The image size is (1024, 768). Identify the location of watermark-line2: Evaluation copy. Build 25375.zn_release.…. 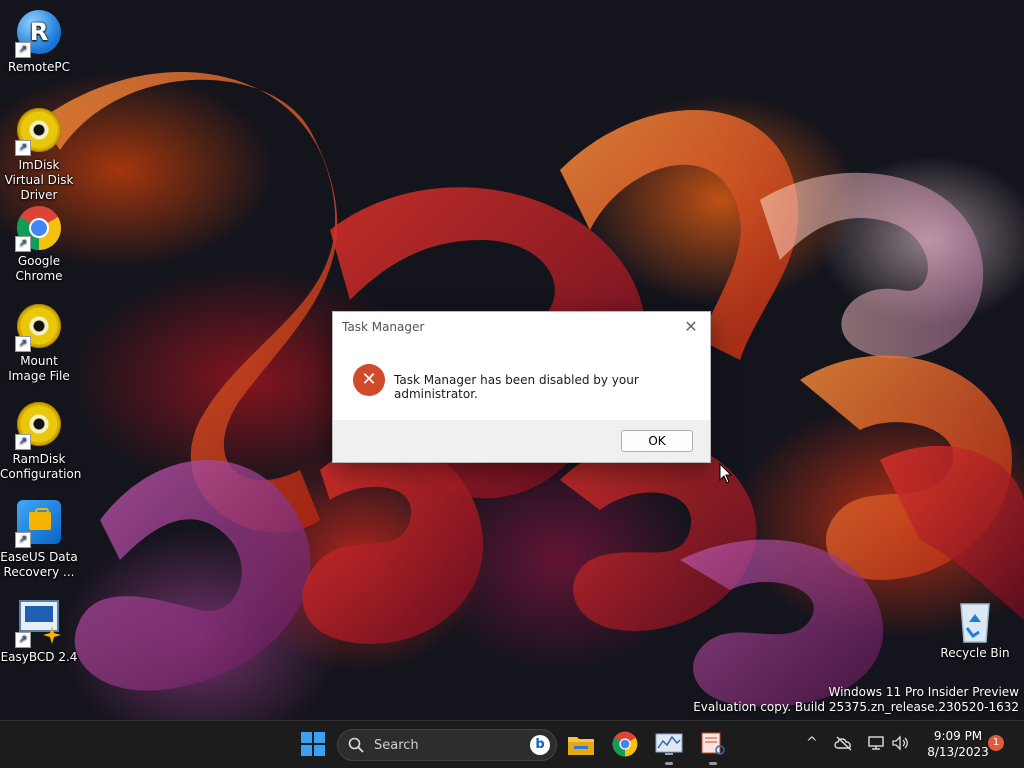
(856, 707).